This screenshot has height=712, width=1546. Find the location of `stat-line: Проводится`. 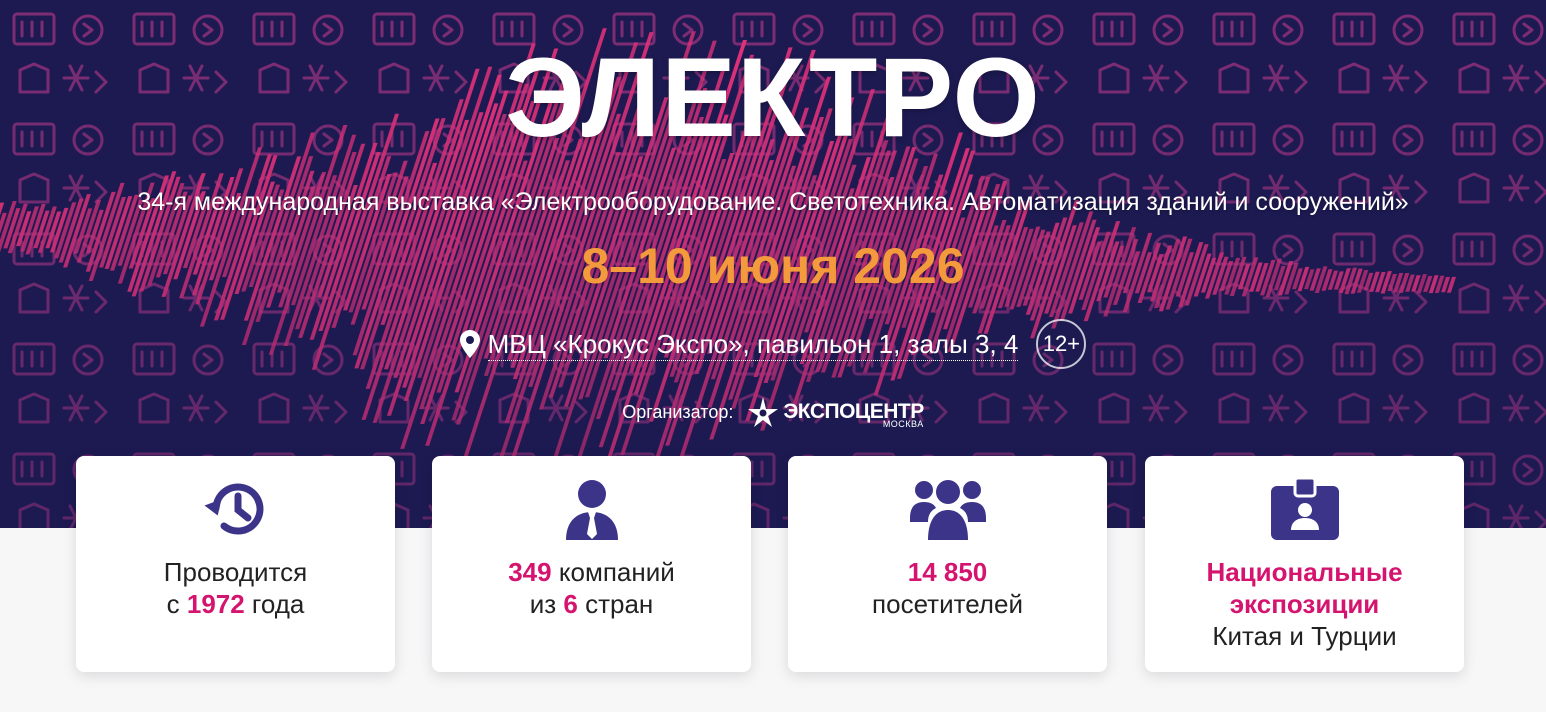

stat-line: Проводится is located at coordinates (235, 572).